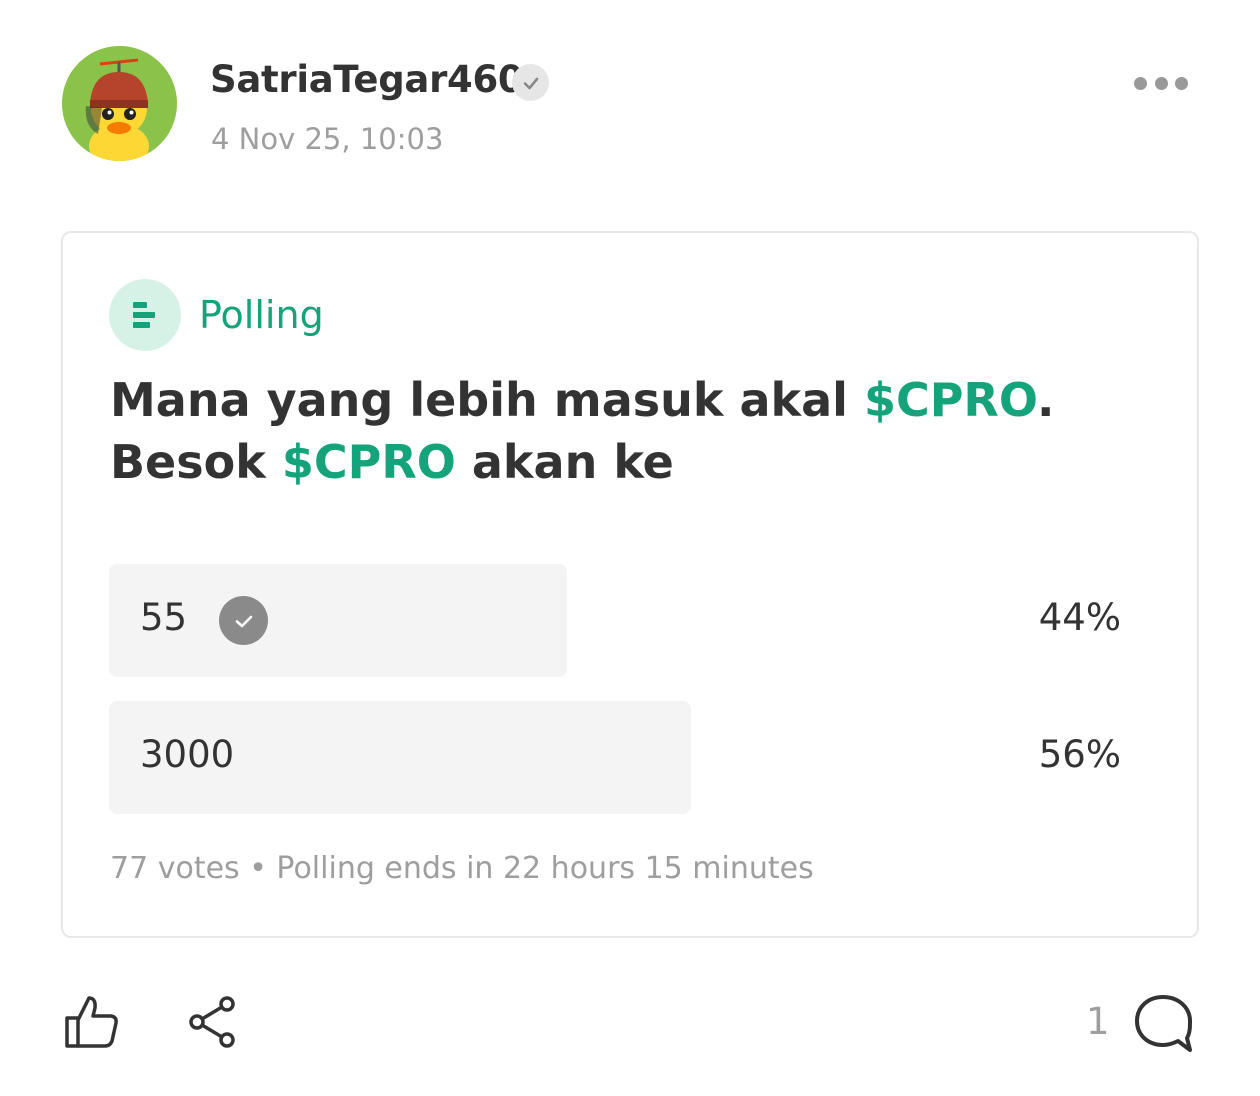 The width and height of the screenshot is (1260, 1096). What do you see at coordinates (1079, 754) in the screenshot?
I see `poll-option-percent: 56%` at bounding box center [1079, 754].